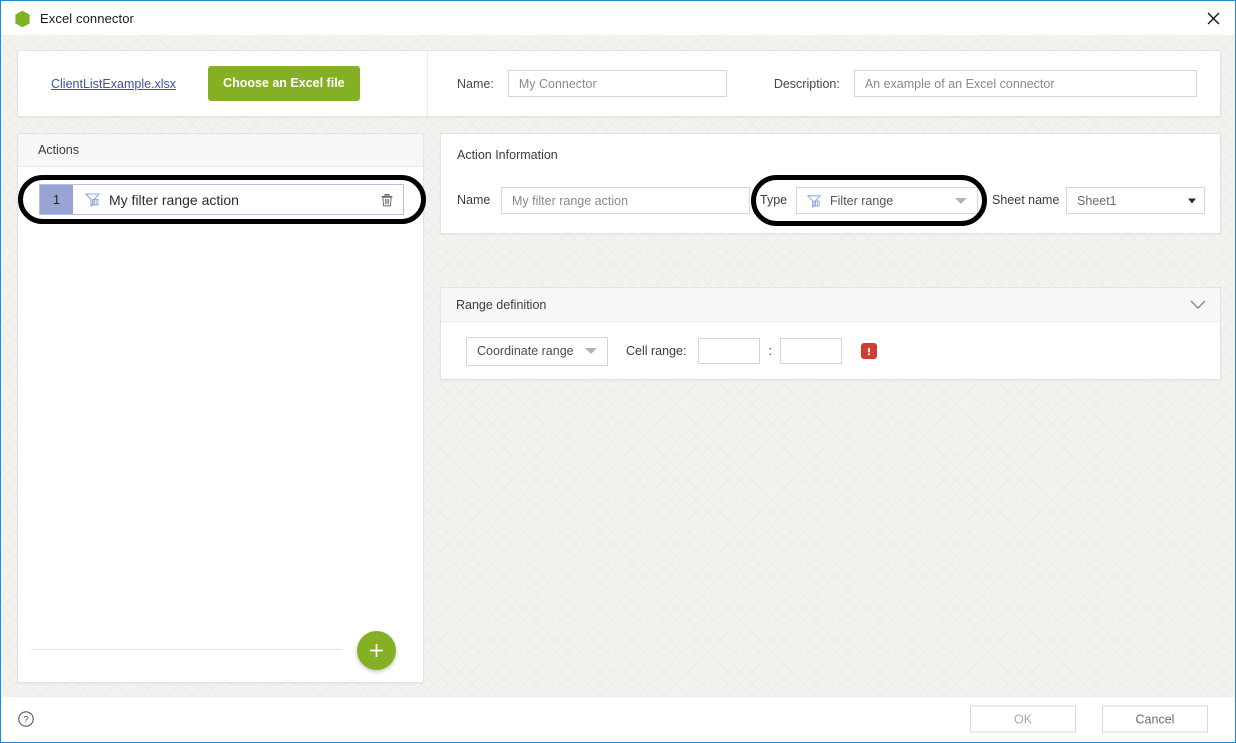 The width and height of the screenshot is (1236, 743). What do you see at coordinates (729, 351) in the screenshot?
I see `cell-range-start-input` at bounding box center [729, 351].